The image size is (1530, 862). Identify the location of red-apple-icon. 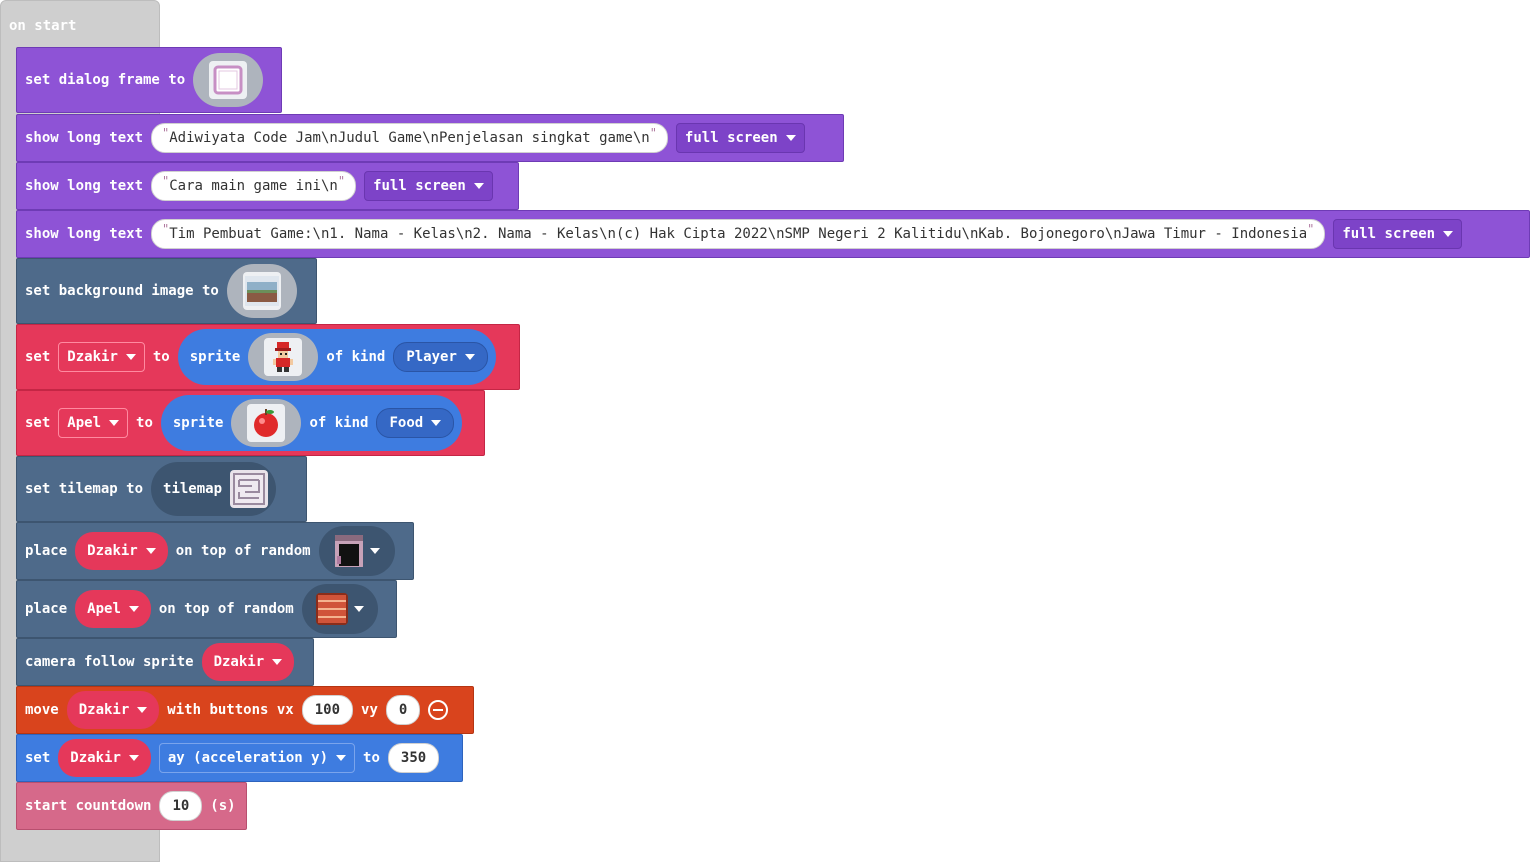
(266, 423).